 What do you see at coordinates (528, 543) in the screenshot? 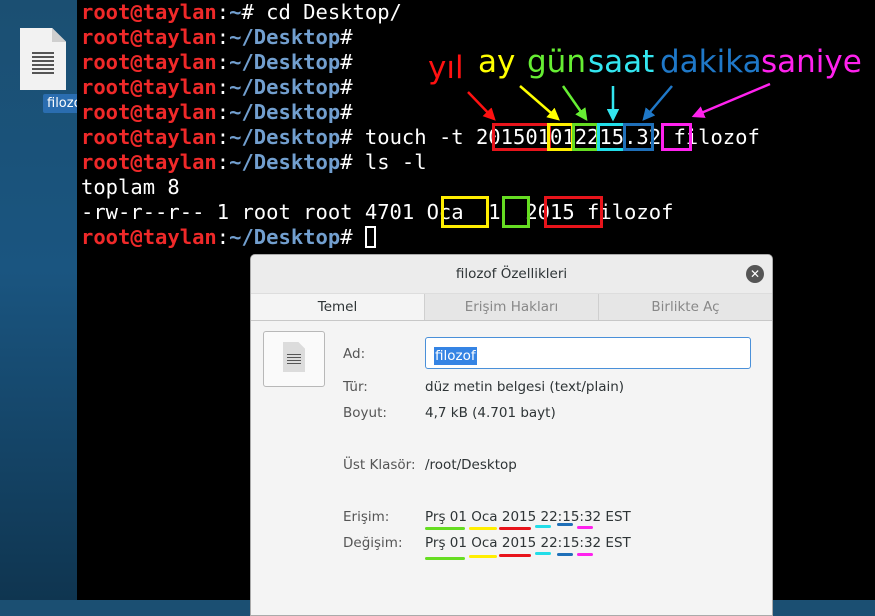
I see `modified-value: Prş 01 Oca 2015 22:15:32 EST` at bounding box center [528, 543].